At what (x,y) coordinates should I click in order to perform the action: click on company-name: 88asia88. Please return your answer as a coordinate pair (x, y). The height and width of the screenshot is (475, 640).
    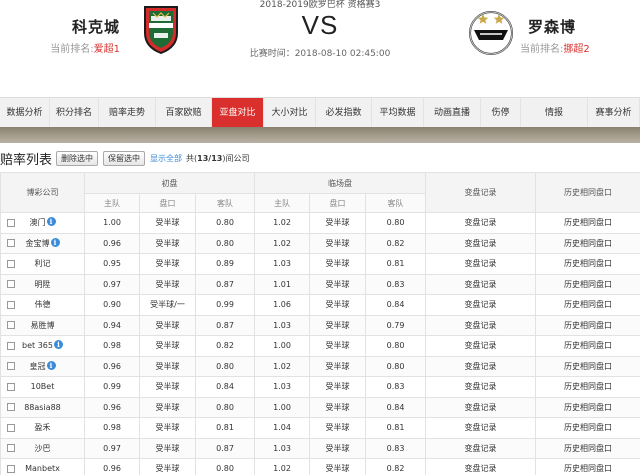
    Looking at the image, I should click on (42, 407).